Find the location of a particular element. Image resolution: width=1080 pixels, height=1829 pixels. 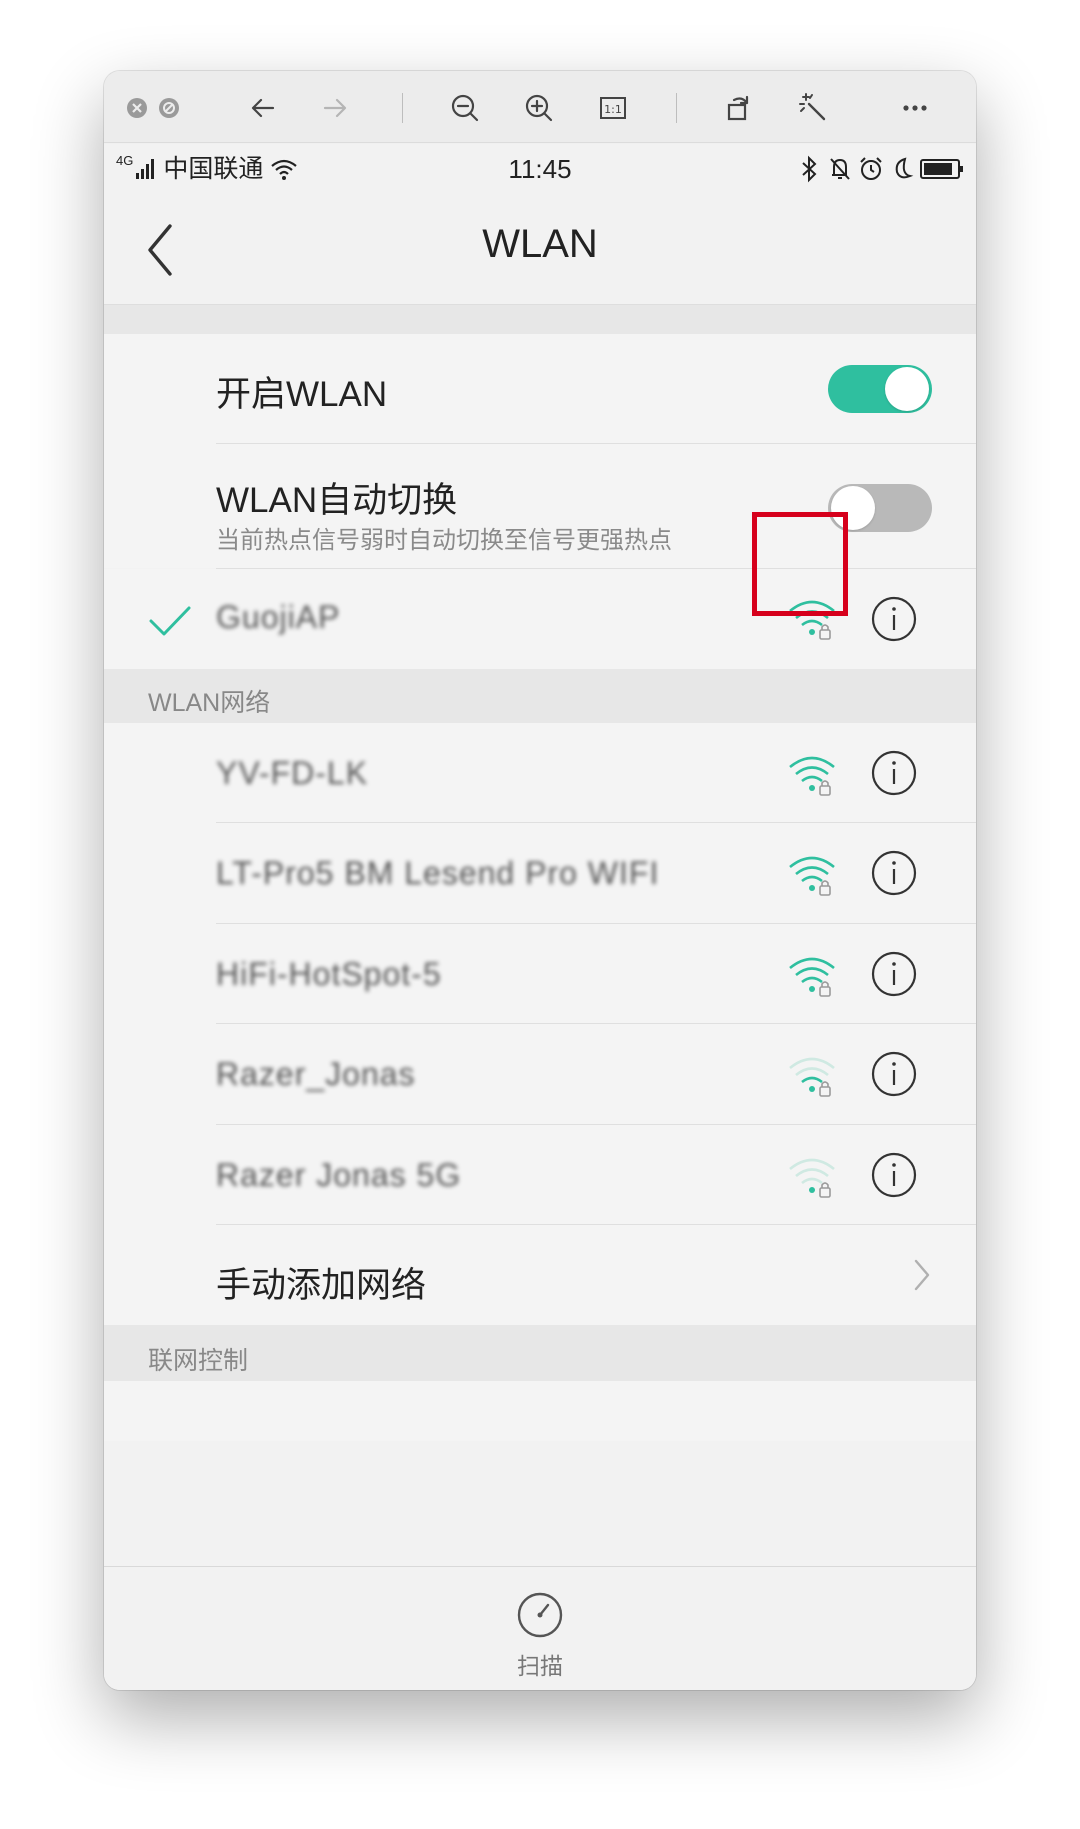

svg-text: 1:1 is located at coordinates (613, 109).